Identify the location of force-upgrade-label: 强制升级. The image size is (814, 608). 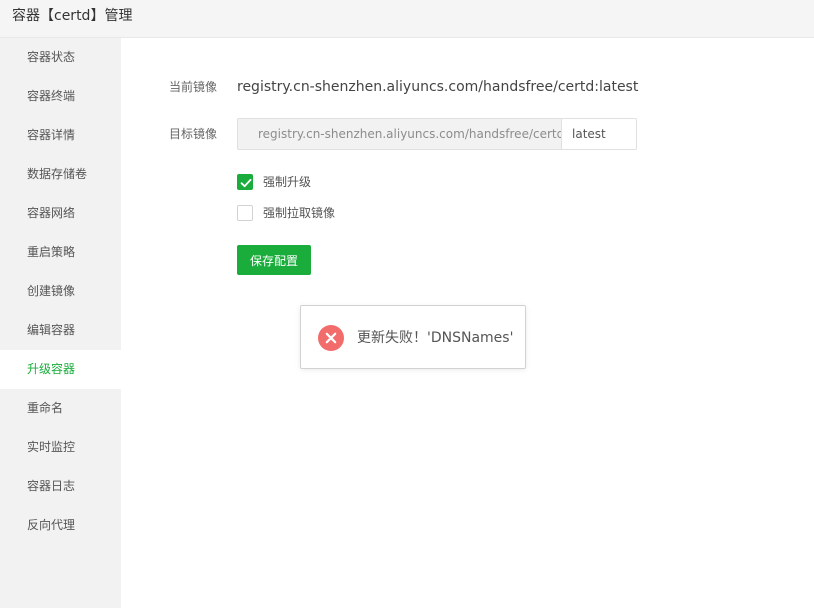
(287, 182).